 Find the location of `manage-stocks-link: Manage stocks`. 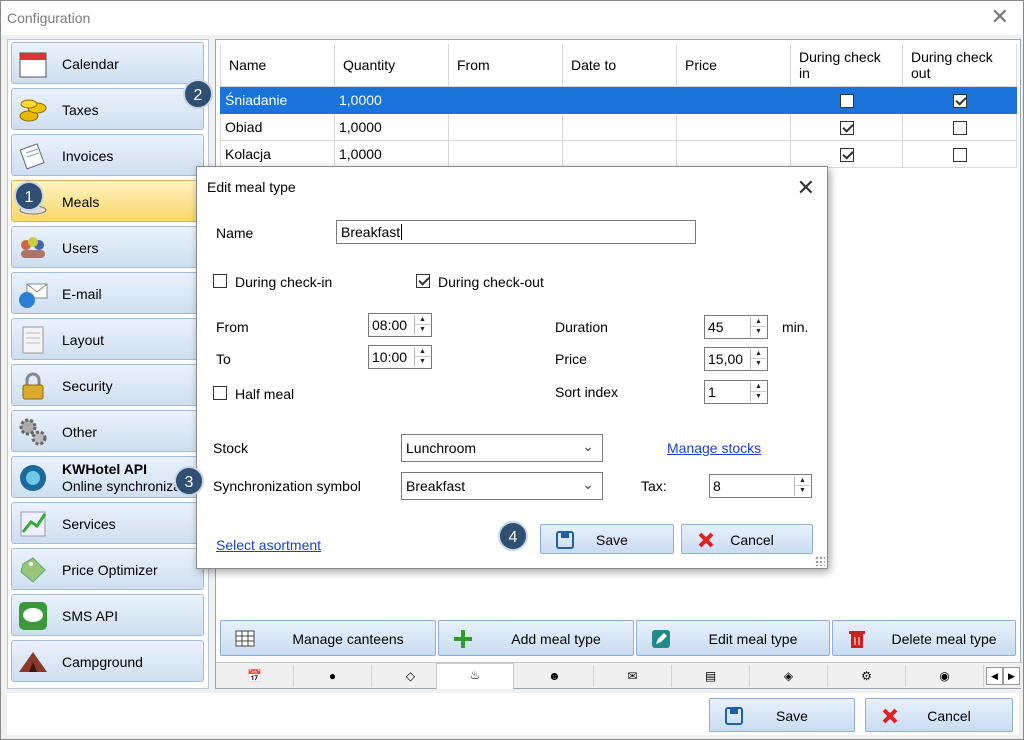

manage-stocks-link: Manage stocks is located at coordinates (714, 448).